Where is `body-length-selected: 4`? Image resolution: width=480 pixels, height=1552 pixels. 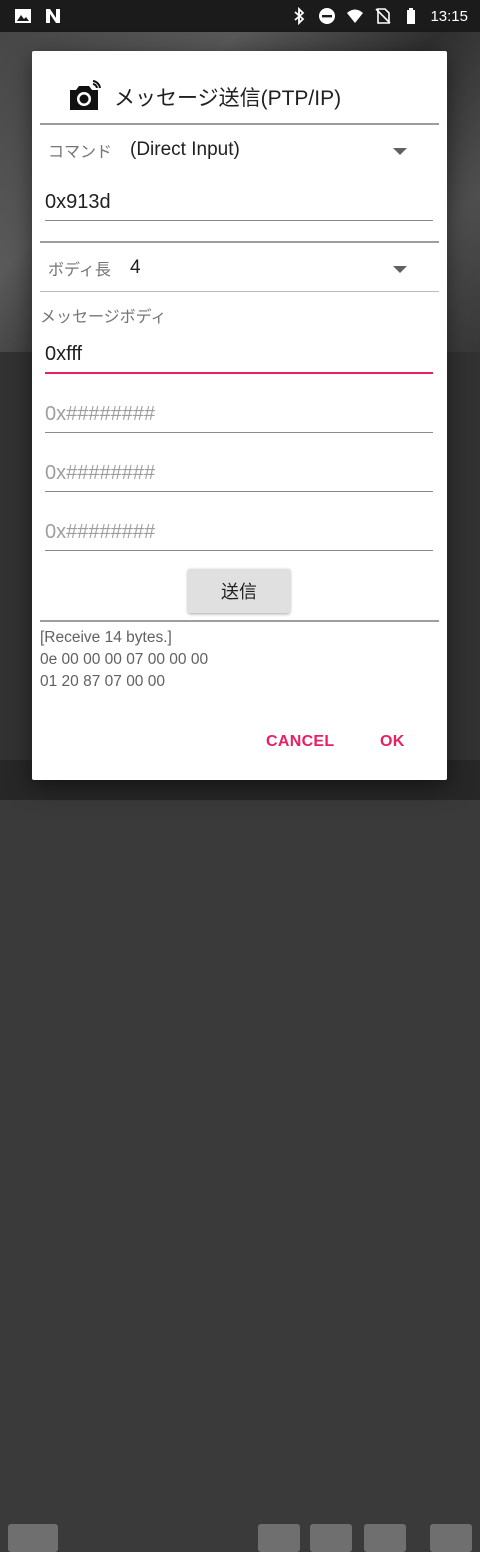 body-length-selected: 4 is located at coordinates (135, 267).